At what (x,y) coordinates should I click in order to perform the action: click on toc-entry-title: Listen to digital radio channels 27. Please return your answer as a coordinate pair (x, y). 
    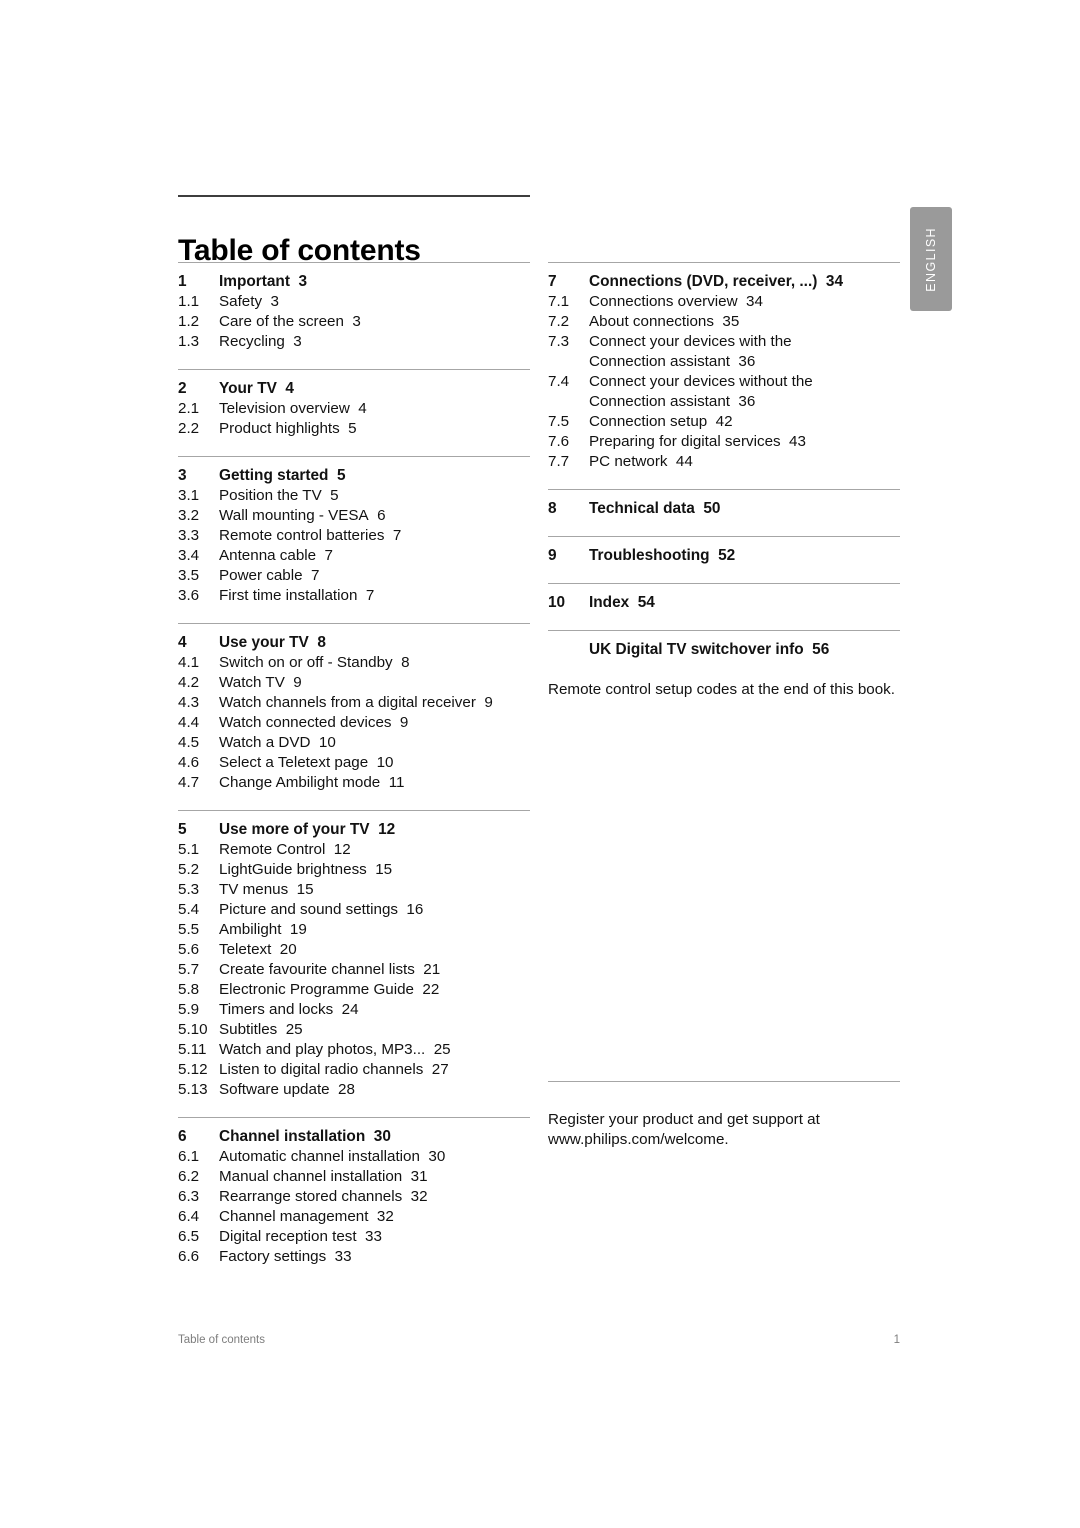
    Looking at the image, I should click on (334, 1069).